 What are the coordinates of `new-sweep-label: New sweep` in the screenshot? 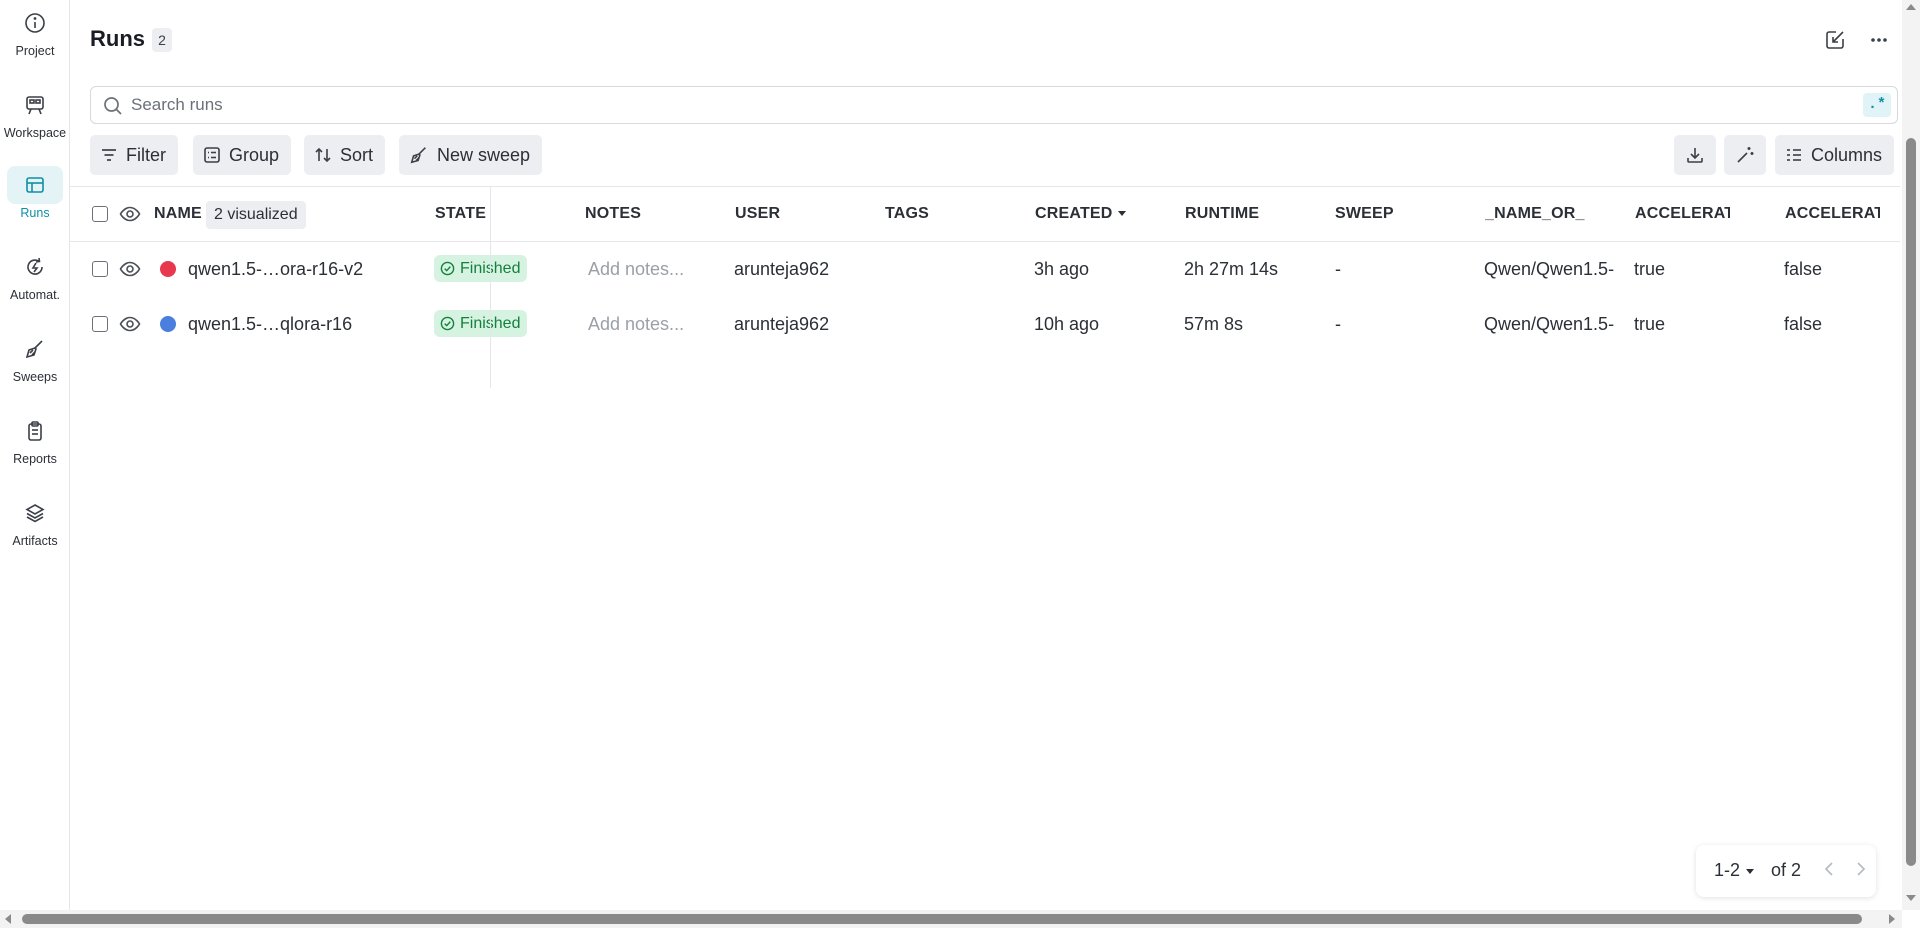 It's located at (484, 154).